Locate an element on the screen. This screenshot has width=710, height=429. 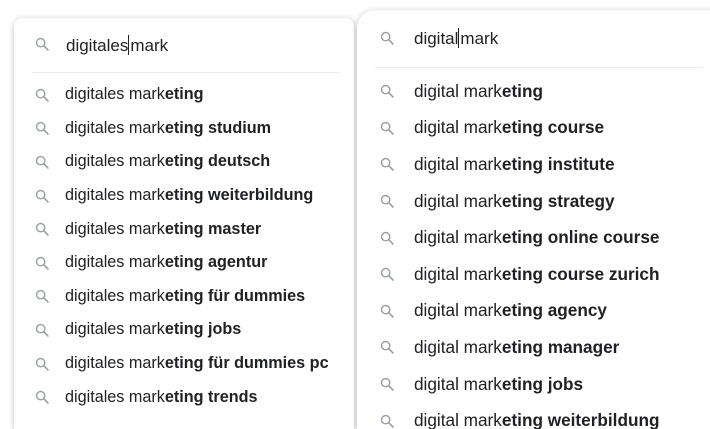
suggestion-item: digitales marketing deutsch is located at coordinates (184, 162).